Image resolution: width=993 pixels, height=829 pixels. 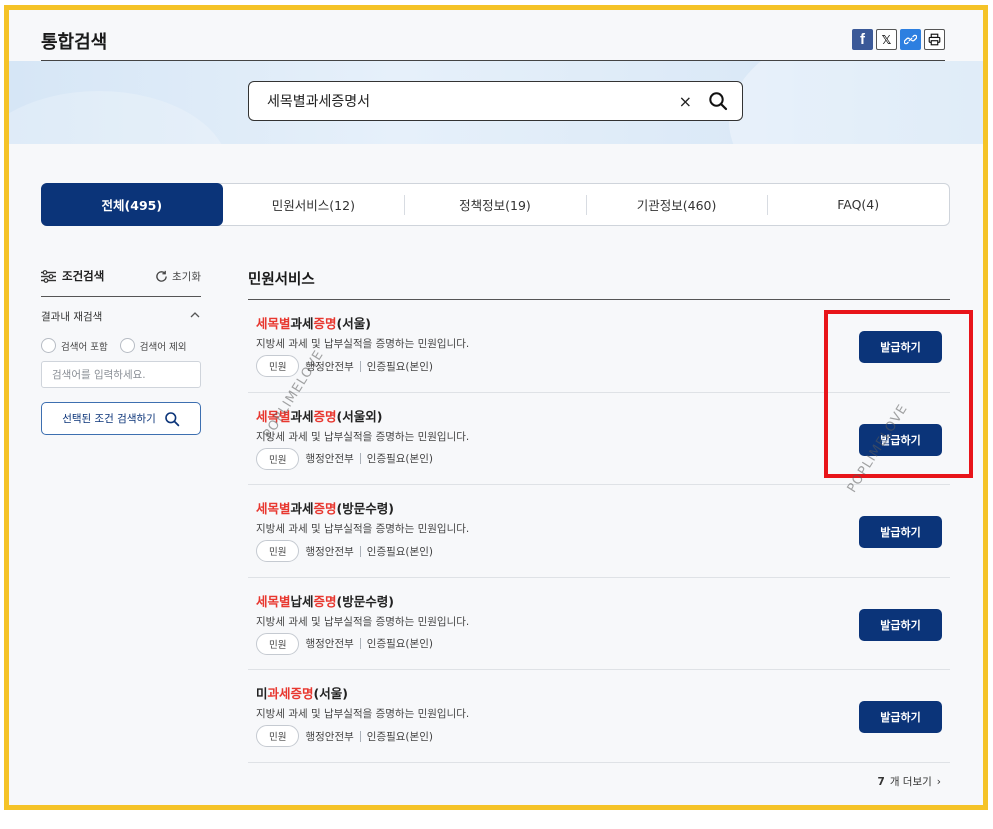 What do you see at coordinates (121, 374) in the screenshot?
I see `refine-search-input: 검색어를 입력하세요.` at bounding box center [121, 374].